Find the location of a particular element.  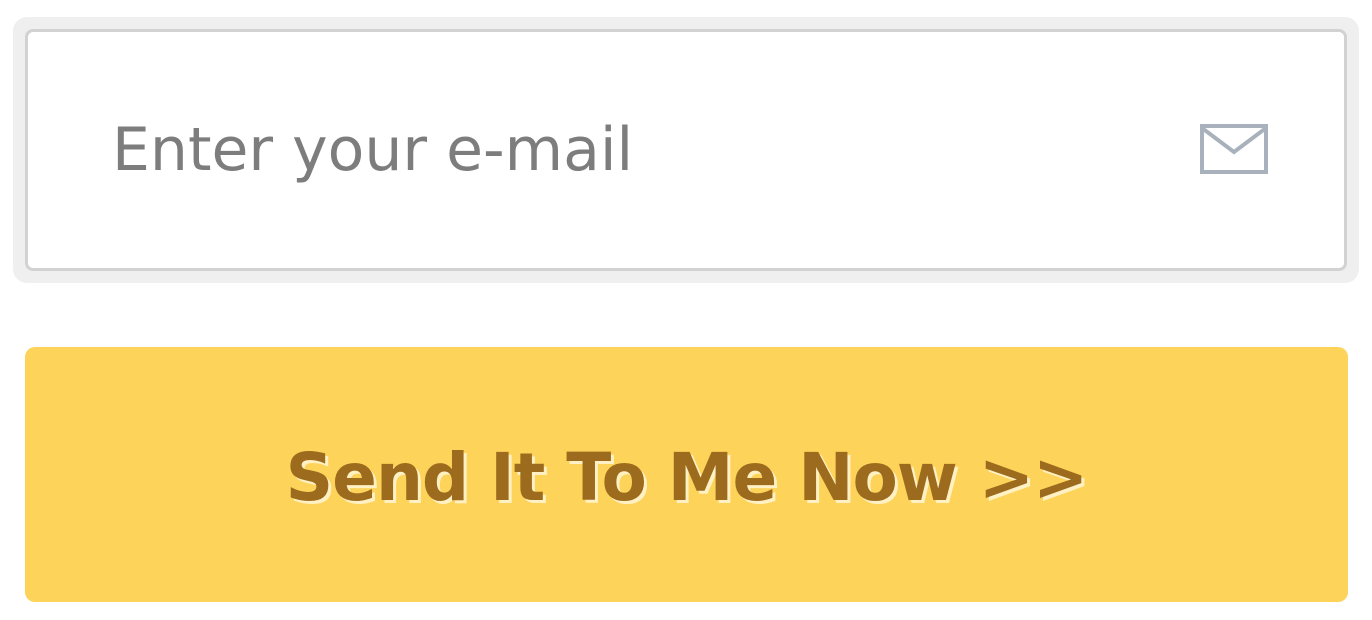

send-button-label: Send It To Me Now >> is located at coordinates (687, 477).